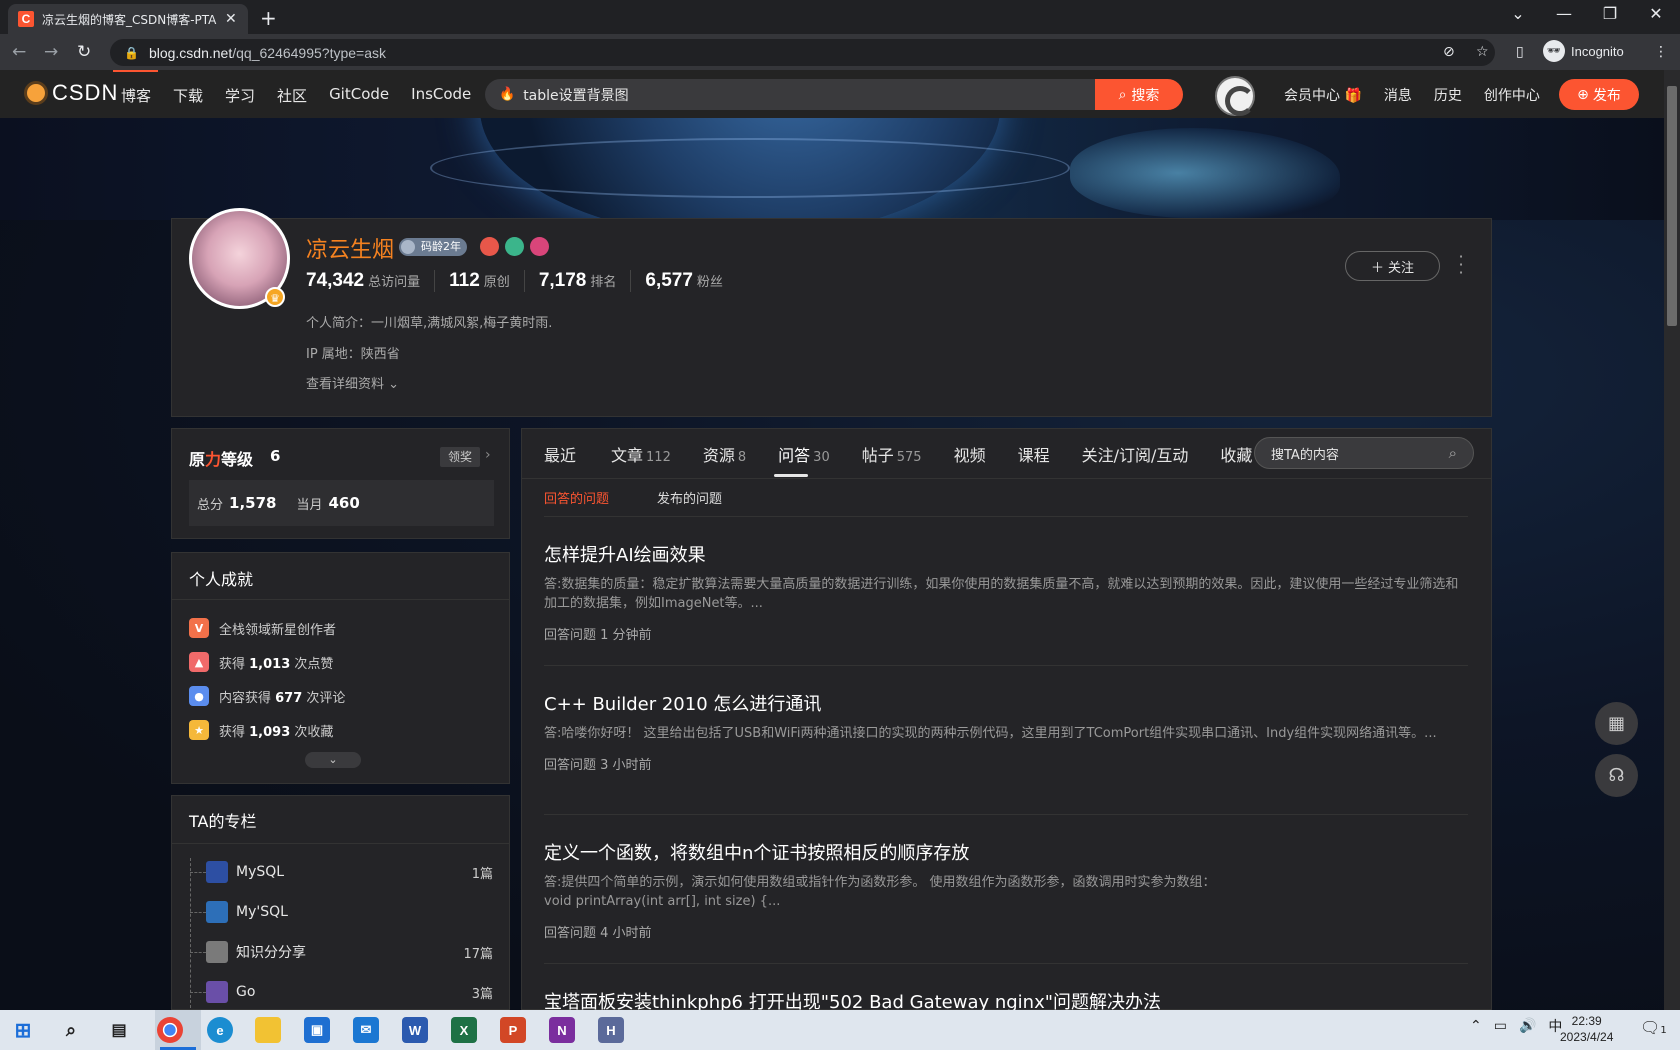 This screenshot has width=1680, height=1050. I want to click on csdn-logo: CSDN, so click(71, 93).